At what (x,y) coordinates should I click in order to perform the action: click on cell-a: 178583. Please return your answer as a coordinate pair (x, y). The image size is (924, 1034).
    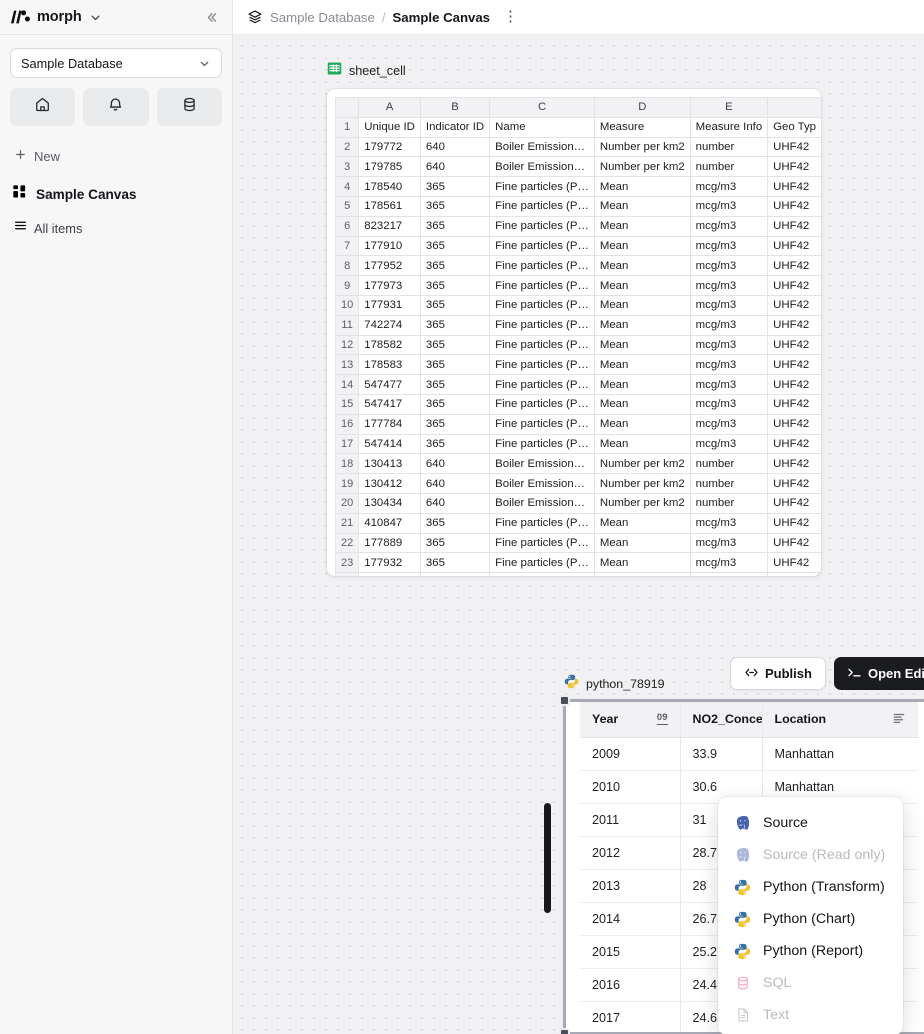
    Looking at the image, I should click on (389, 365).